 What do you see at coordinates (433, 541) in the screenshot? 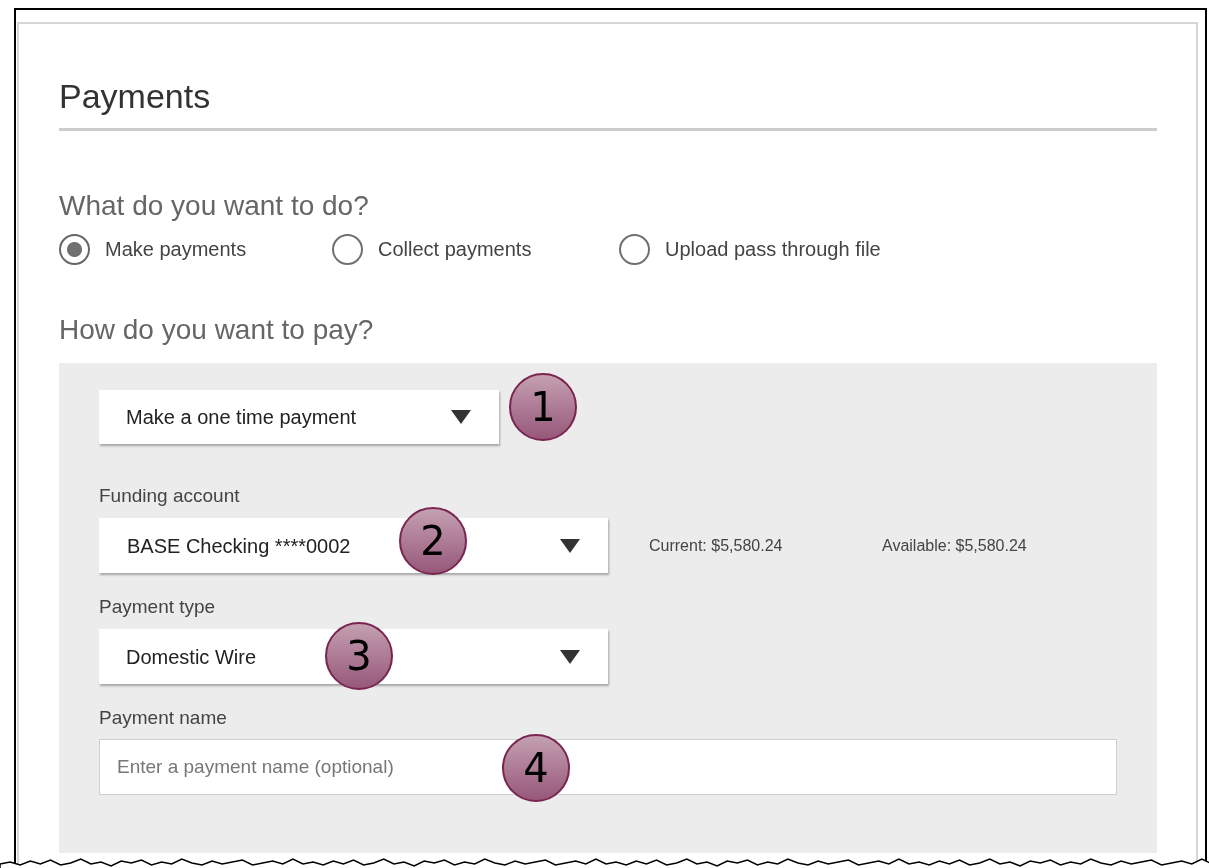
I see `callout-badge: 2` at bounding box center [433, 541].